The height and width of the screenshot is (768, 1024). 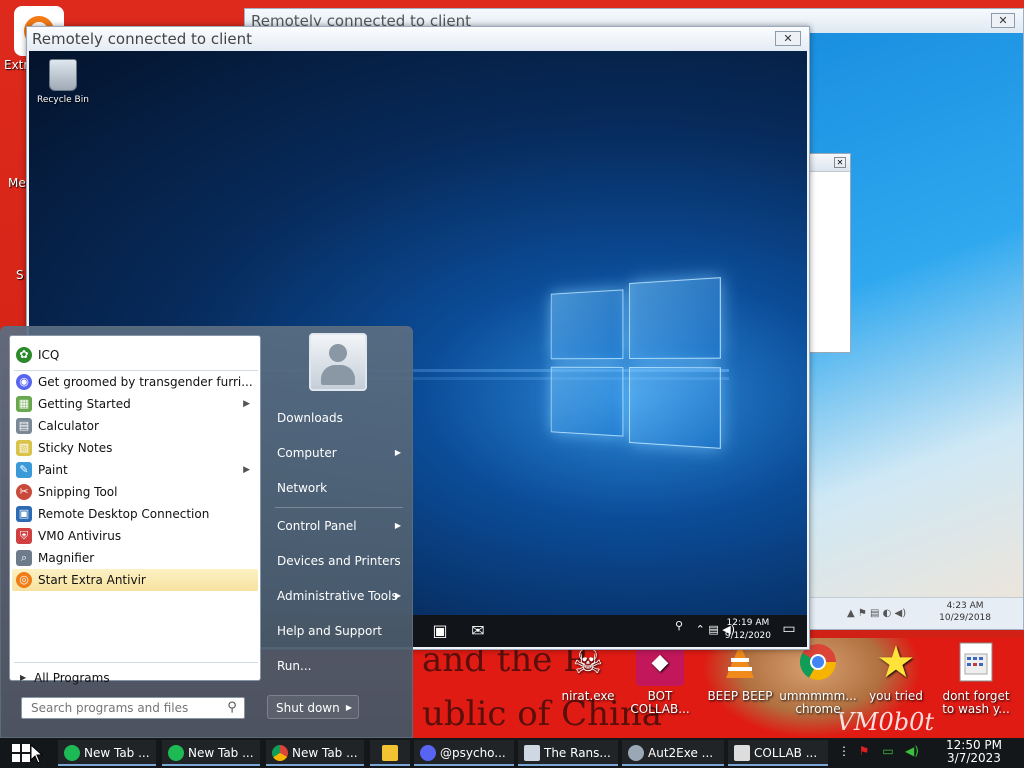 What do you see at coordinates (24, 536) in the screenshot?
I see `shield-icon: ⛨` at bounding box center [24, 536].